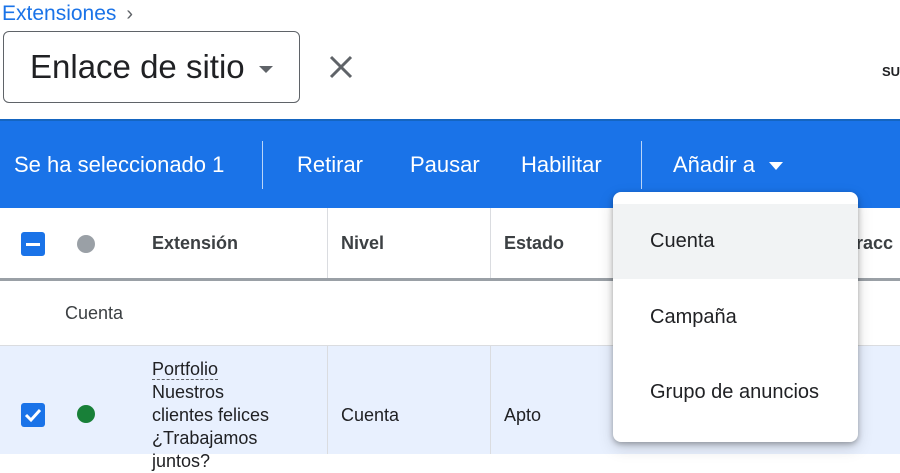 The image size is (900, 473). I want to click on pause-button: Pausar, so click(445, 164).